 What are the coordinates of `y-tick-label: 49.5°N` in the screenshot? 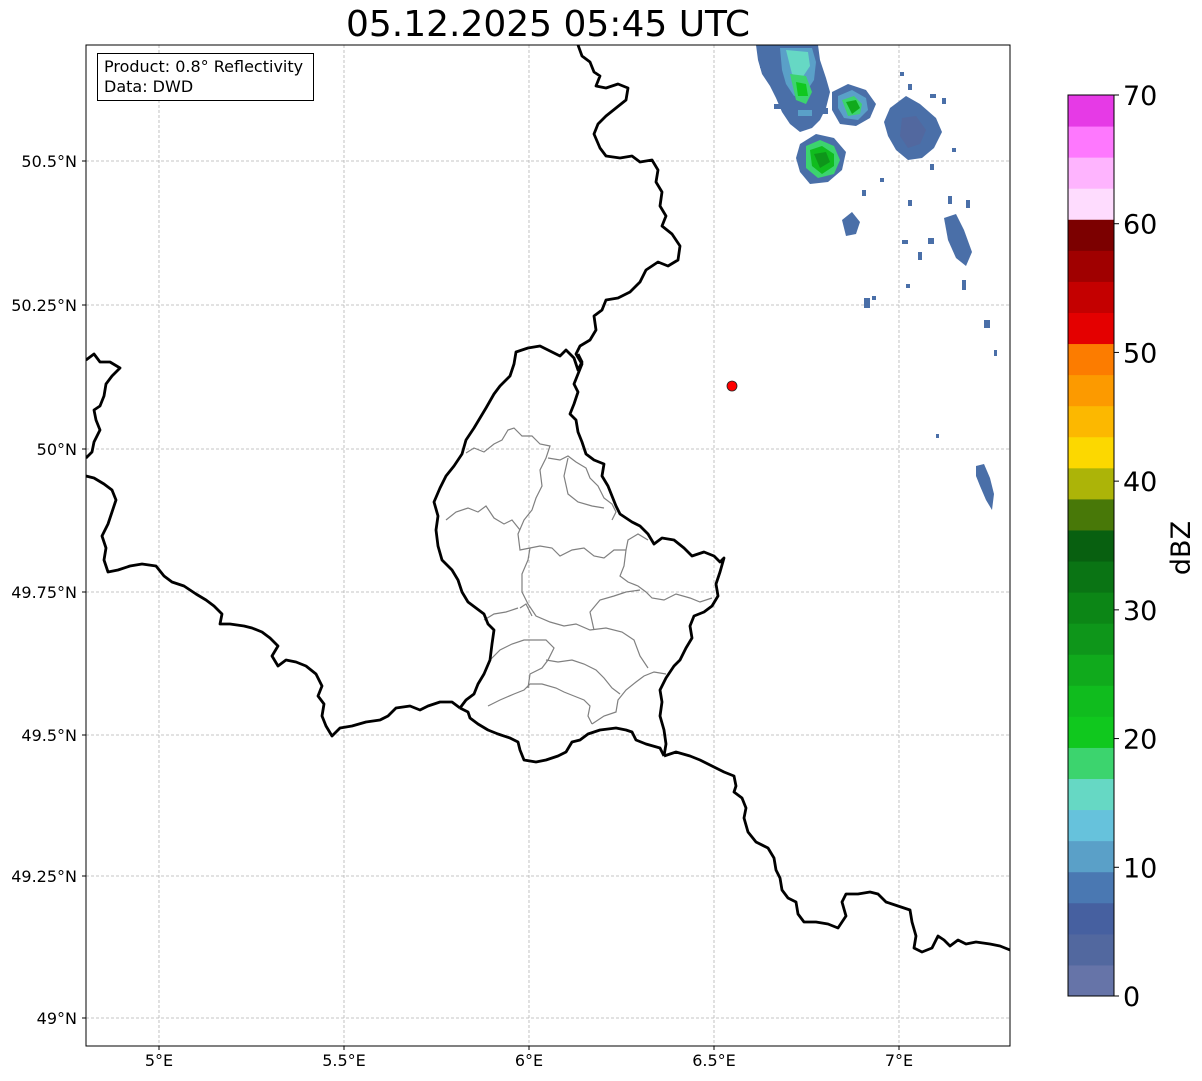 It's located at (49, 735).